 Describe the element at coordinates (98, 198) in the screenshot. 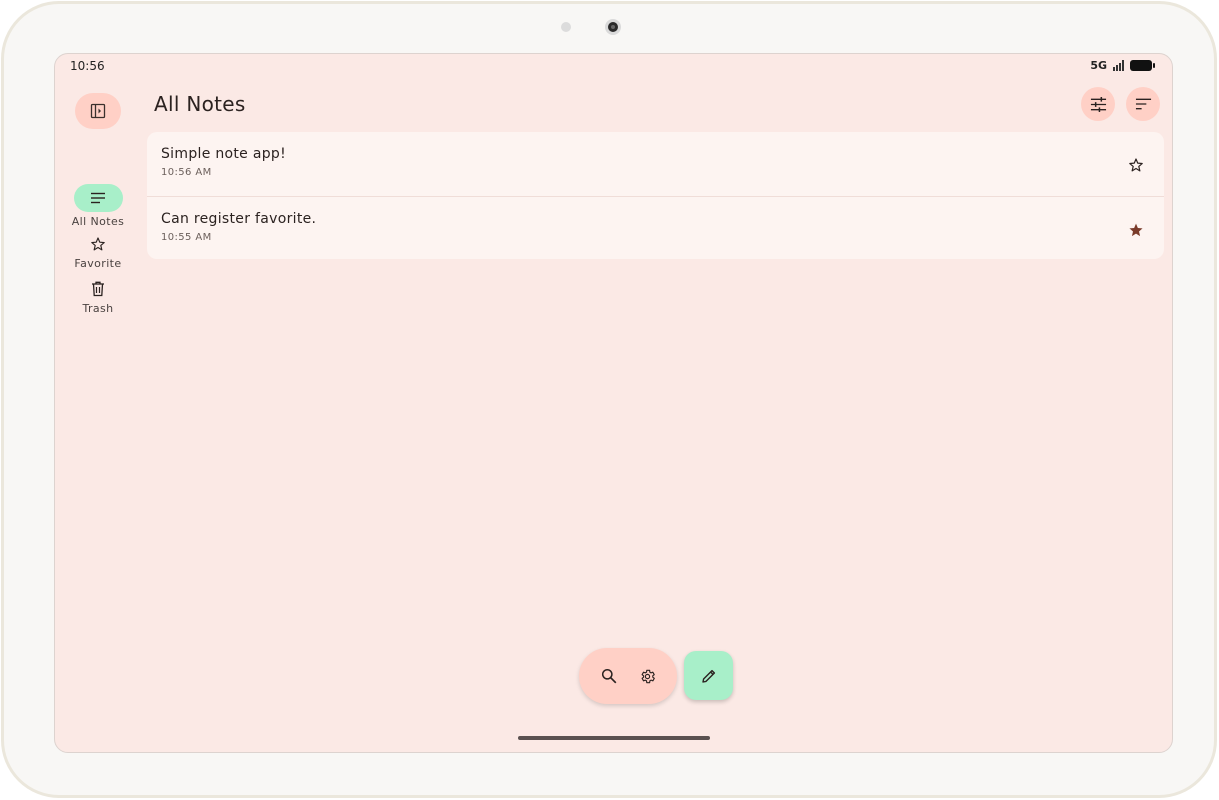

I see `notes-list-icon` at that location.